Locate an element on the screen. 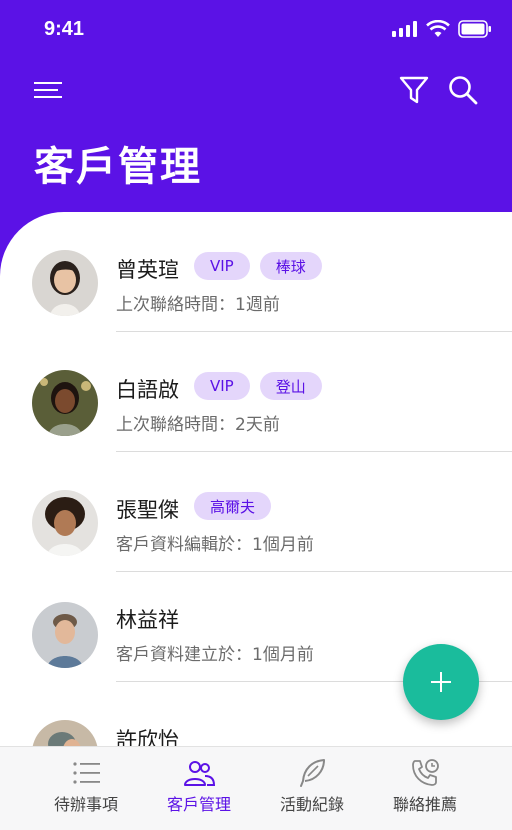 The width and height of the screenshot is (512, 830). status-icons is located at coordinates (442, 29).